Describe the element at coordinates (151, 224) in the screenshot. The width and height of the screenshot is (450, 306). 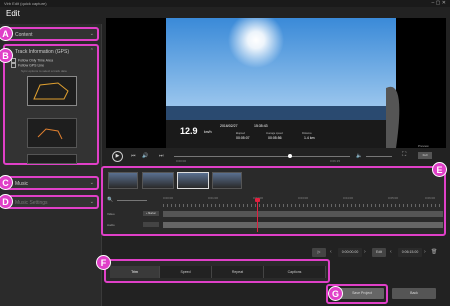
I see `audio-track-toggle` at that location.